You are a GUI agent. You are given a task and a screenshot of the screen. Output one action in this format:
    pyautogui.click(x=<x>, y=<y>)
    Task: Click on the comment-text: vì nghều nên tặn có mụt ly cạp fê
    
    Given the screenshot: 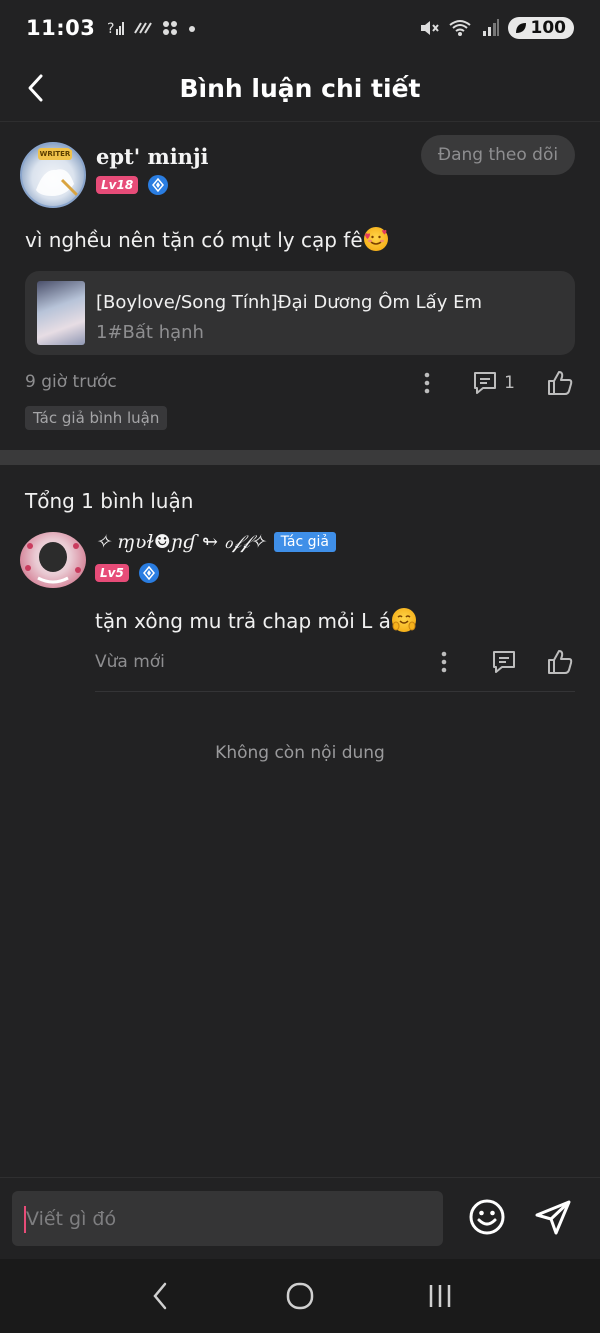 What is the action you would take?
    pyautogui.click(x=206, y=239)
    